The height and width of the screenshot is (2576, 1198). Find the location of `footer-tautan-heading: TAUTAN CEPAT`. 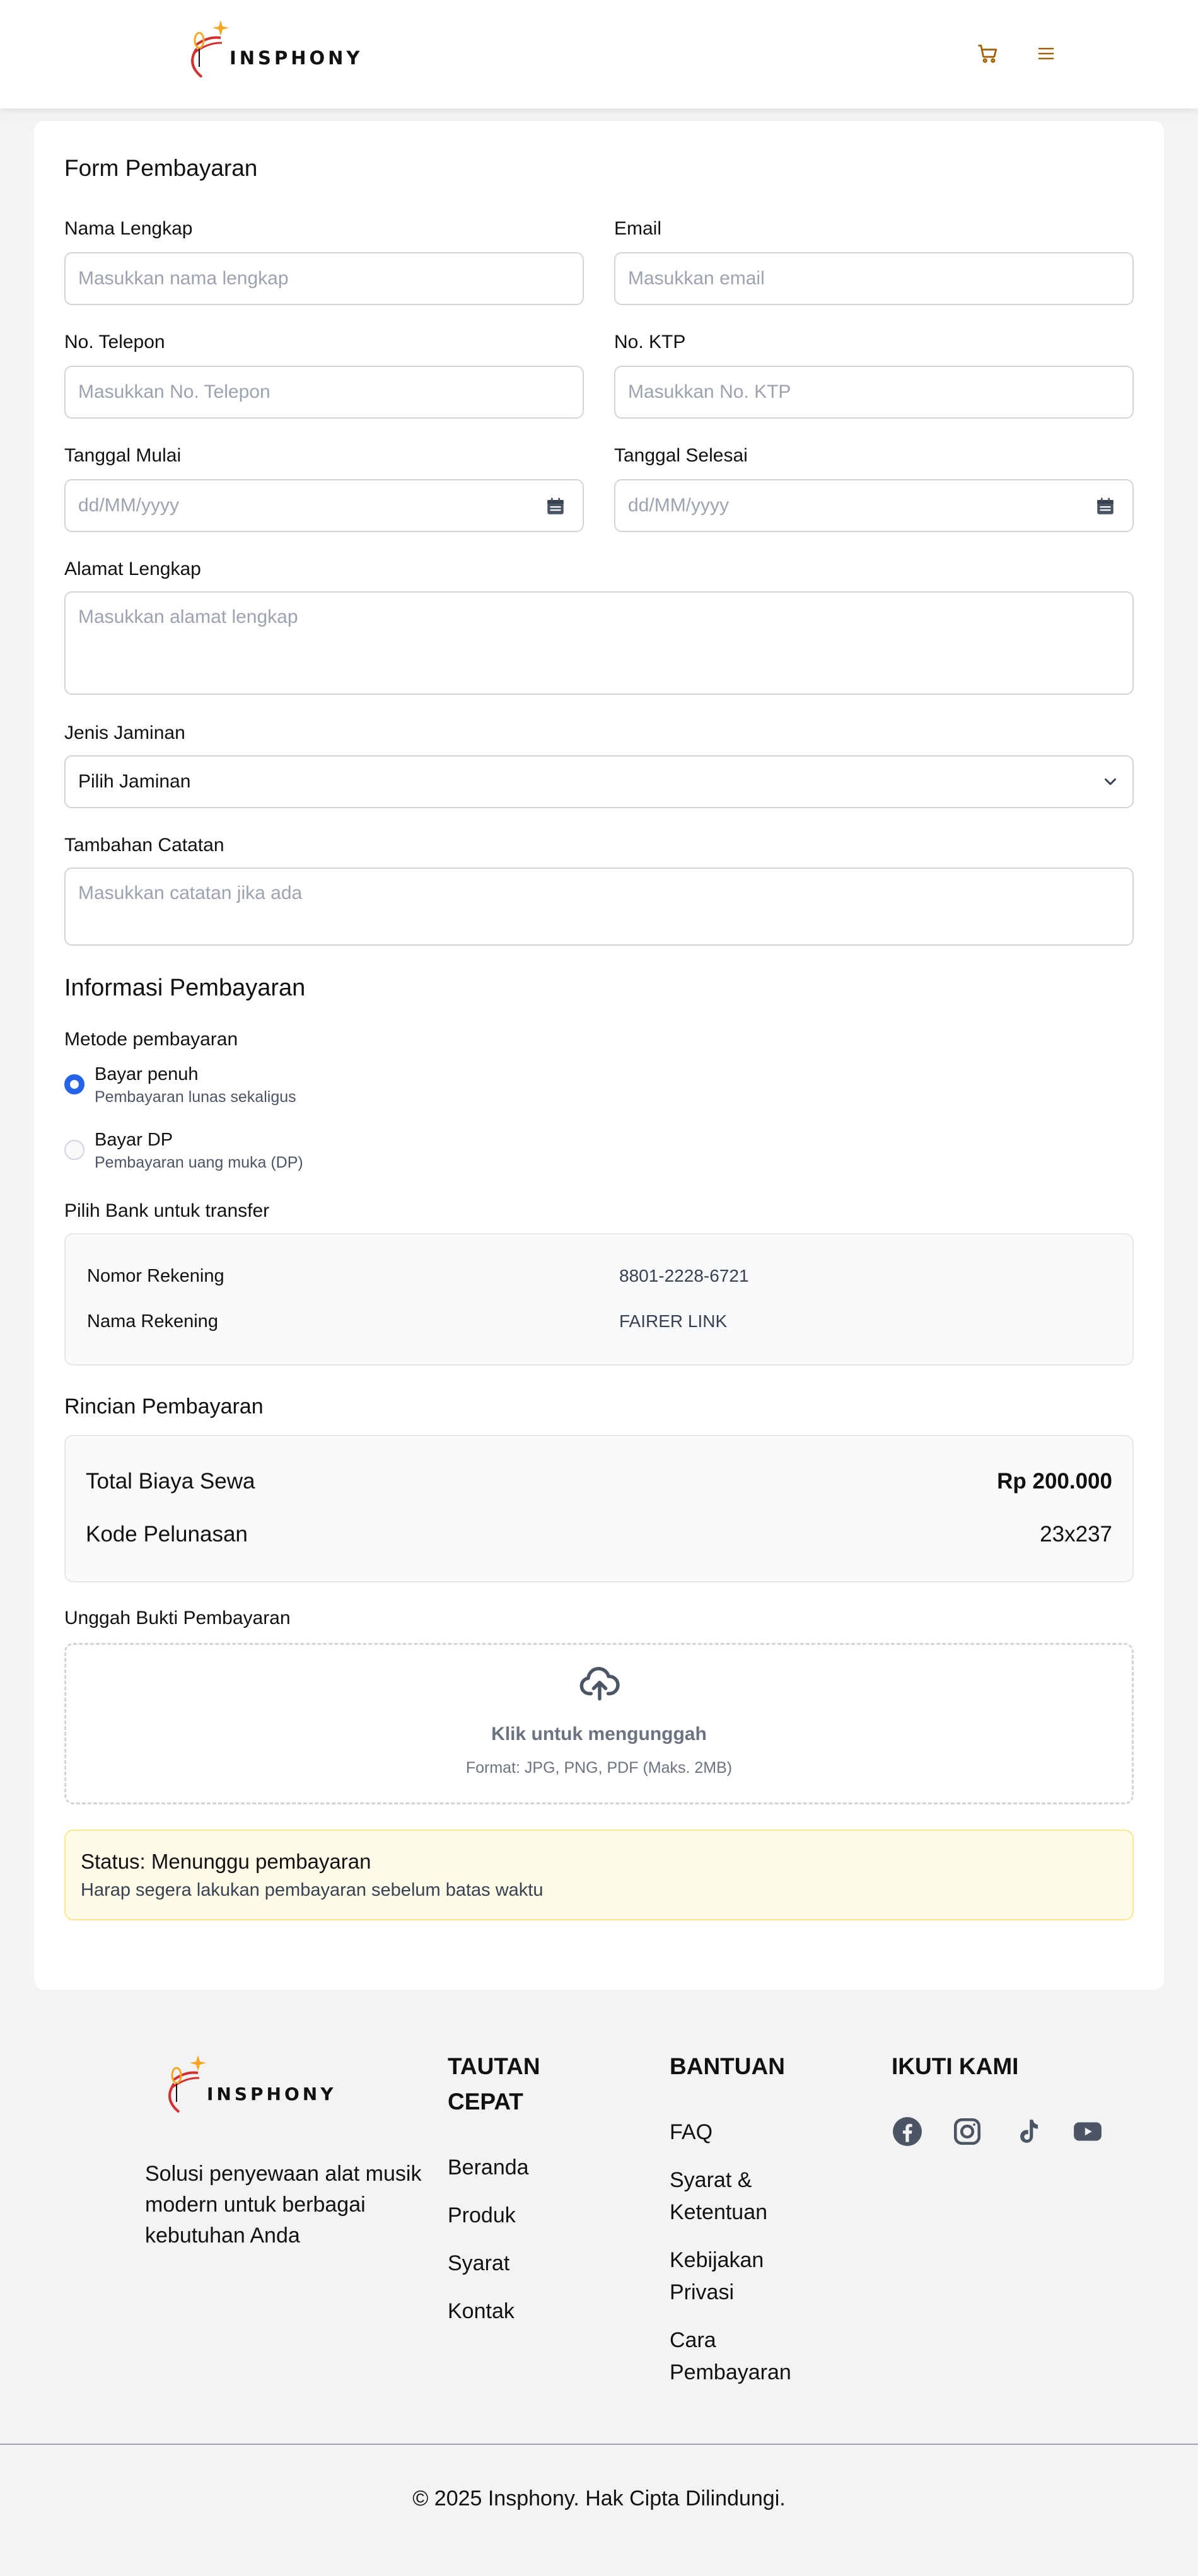

footer-tautan-heading: TAUTAN CEPAT is located at coordinates (494, 2084).